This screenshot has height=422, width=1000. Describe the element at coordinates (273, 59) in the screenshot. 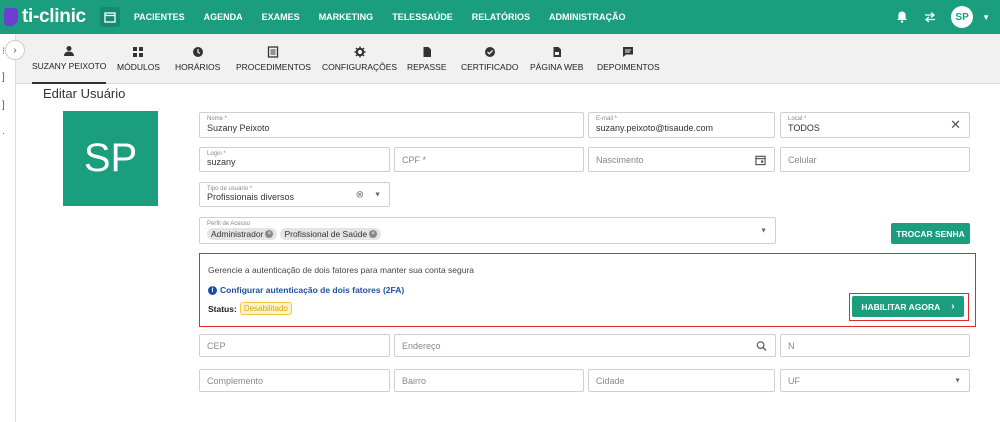

I see `tab-procedimentos: PROCEDIMENTOS` at that location.